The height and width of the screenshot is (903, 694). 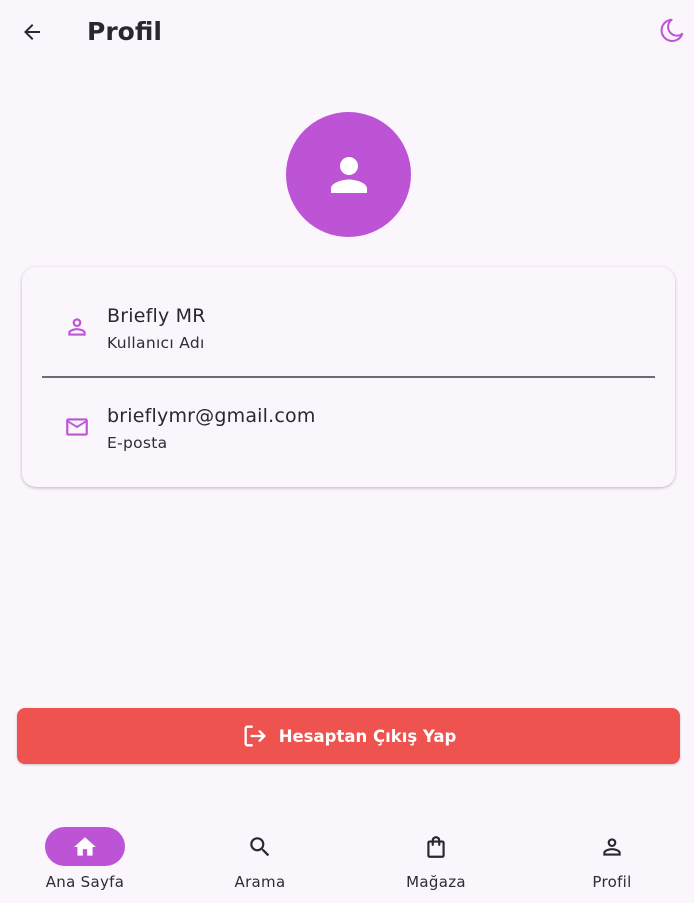 I want to click on moon-icon, so click(x=672, y=30).